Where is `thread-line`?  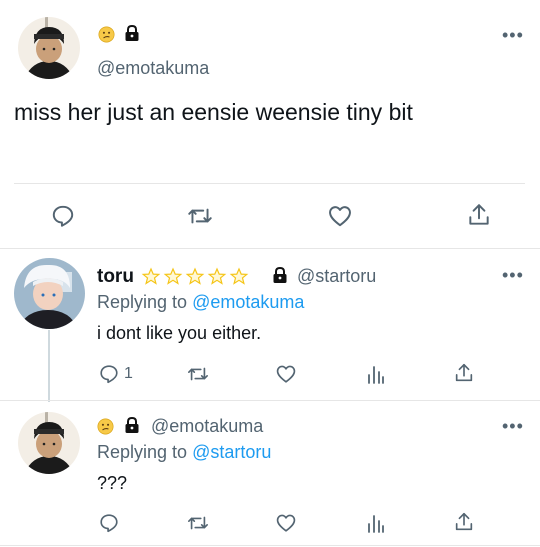 thread-line is located at coordinates (49, 366).